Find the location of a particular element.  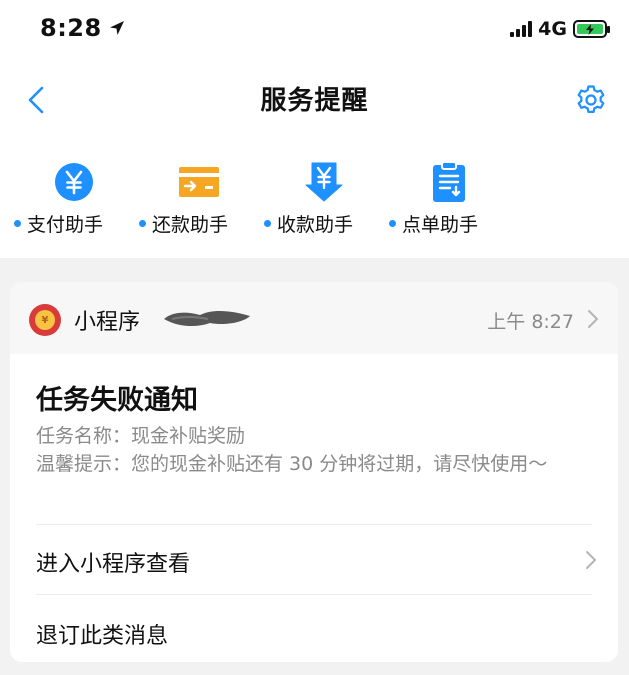

shortcut-payment-assistant: 支付助手 is located at coordinates (76, 198).